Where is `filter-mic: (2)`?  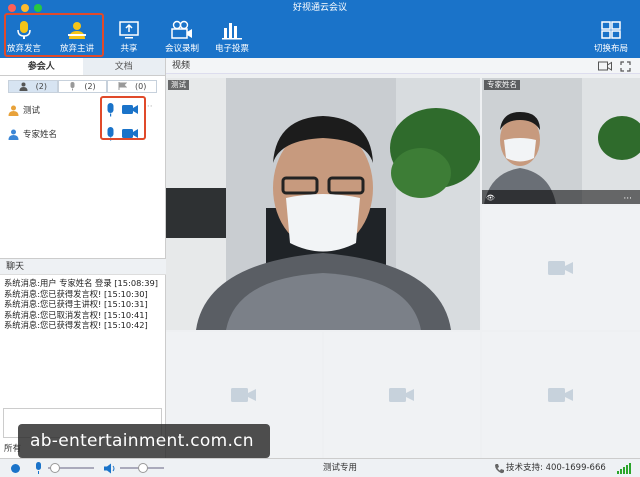
filter-mic: (2) is located at coordinates (82, 86).